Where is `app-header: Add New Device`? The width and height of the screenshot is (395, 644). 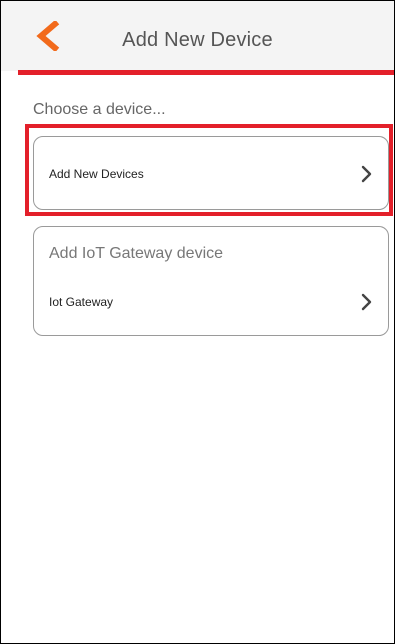 app-header: Add New Device is located at coordinates (197, 36).